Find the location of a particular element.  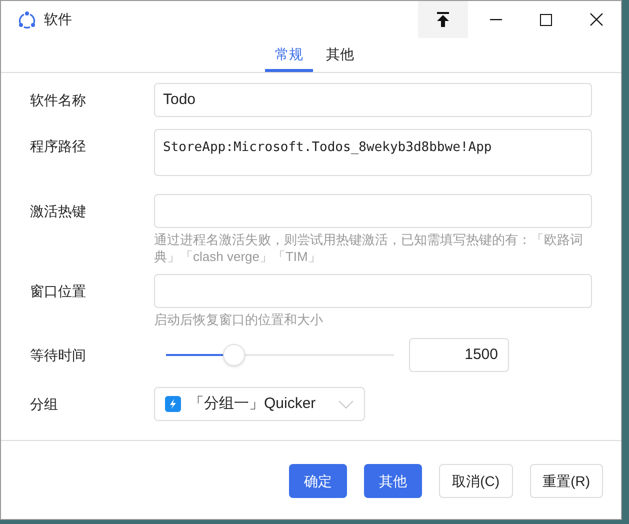

field-label: 等待时间 is located at coordinates (58, 355).